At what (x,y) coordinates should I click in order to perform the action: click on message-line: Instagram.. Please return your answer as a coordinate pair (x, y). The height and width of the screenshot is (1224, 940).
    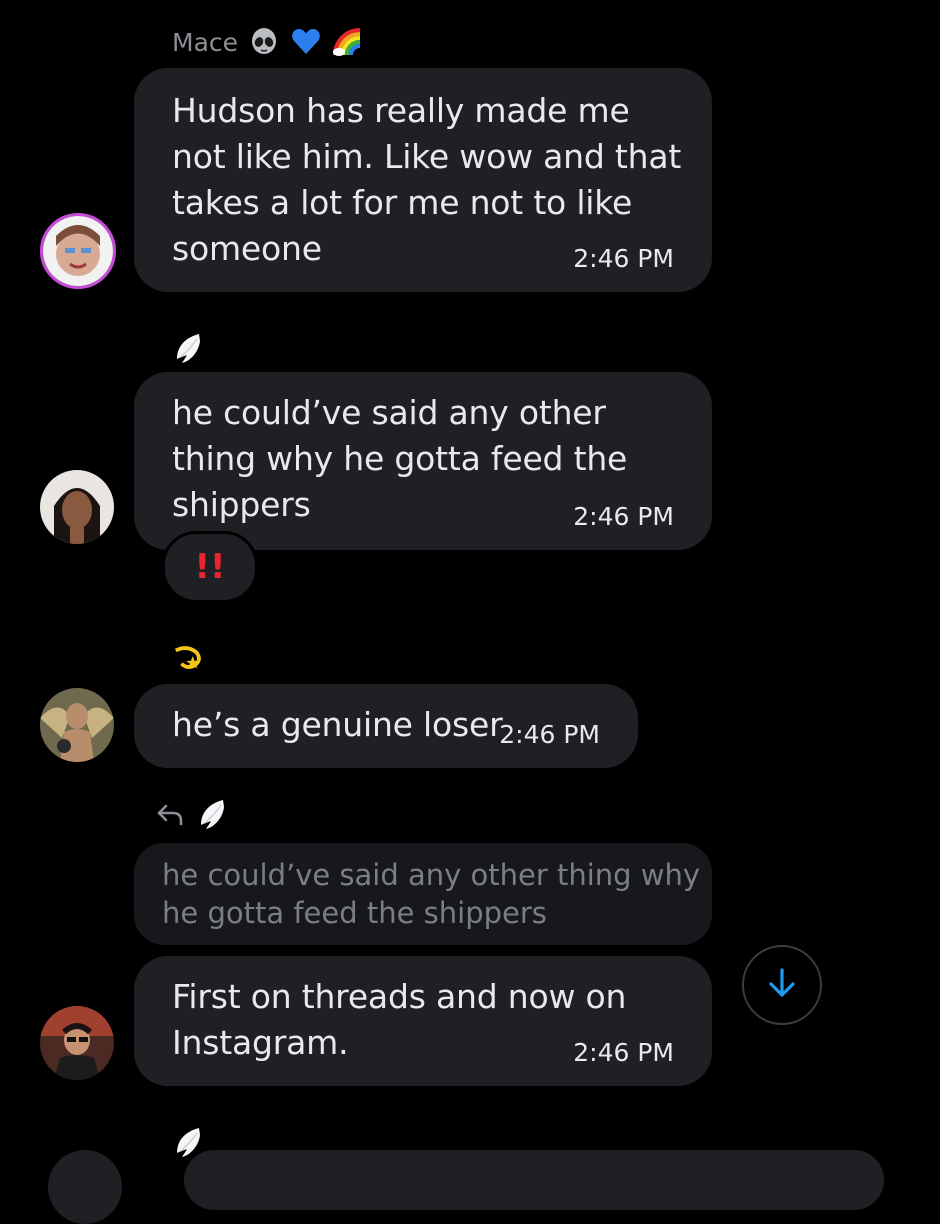
    Looking at the image, I should click on (260, 1042).